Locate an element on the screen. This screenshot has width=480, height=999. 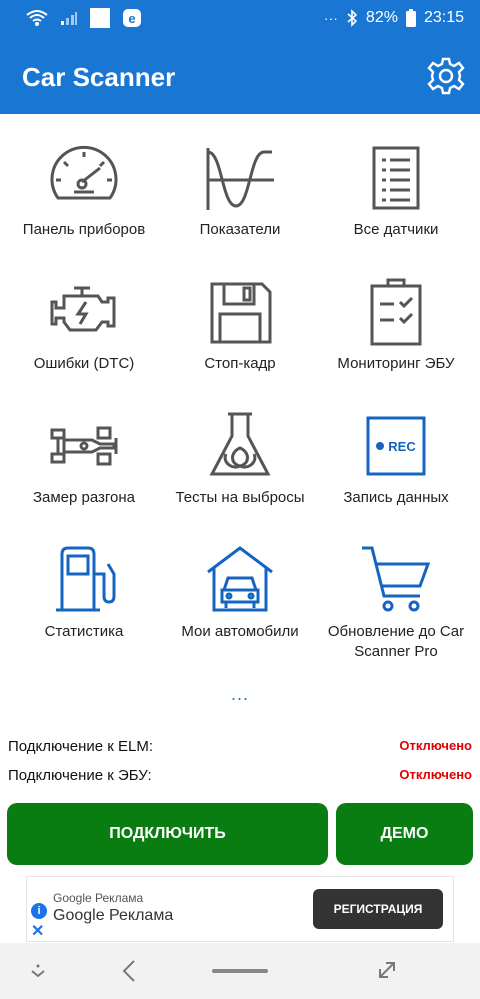
ad-small-text: Google Реклама is located at coordinates (98, 898).